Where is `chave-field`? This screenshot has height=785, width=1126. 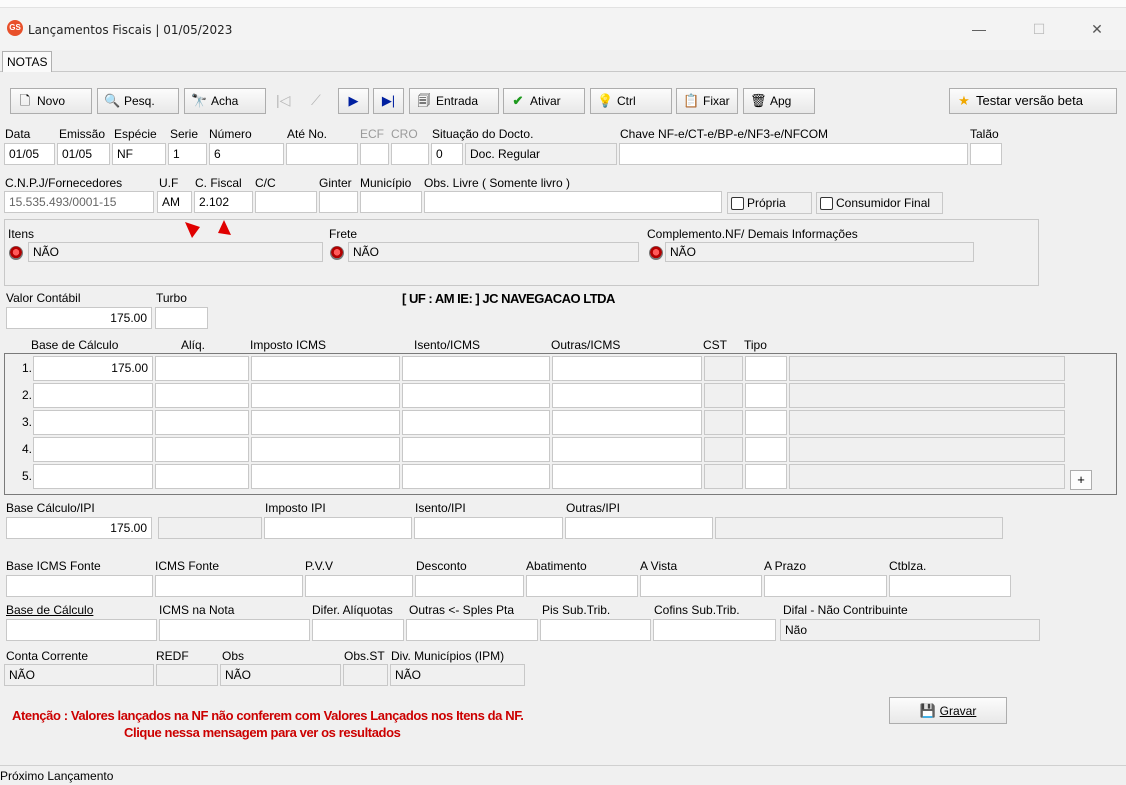
chave-field is located at coordinates (793, 154).